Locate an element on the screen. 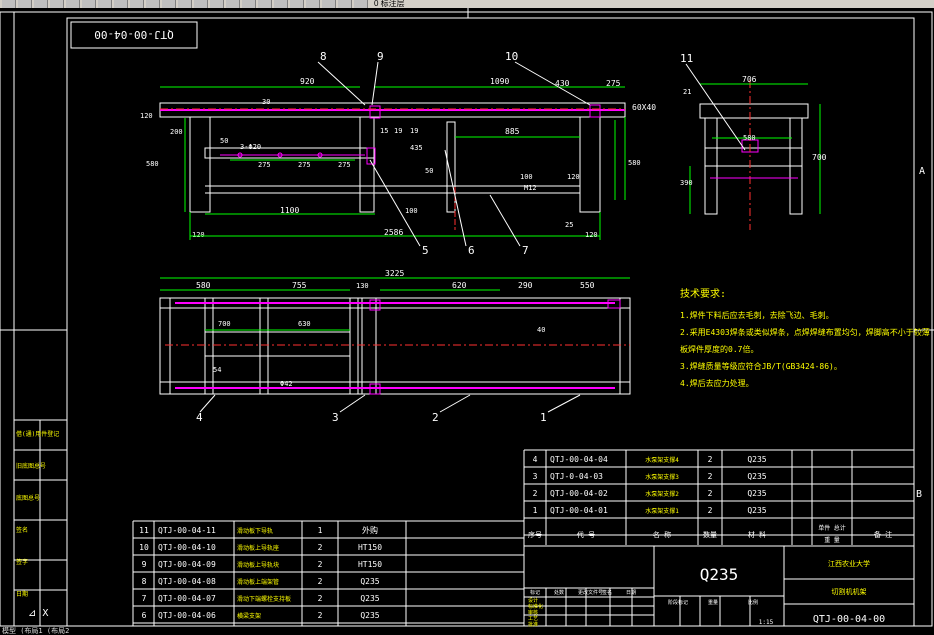 The width and height of the screenshot is (934, 635). bom-name: 水泵架支撑3 is located at coordinates (662, 477).